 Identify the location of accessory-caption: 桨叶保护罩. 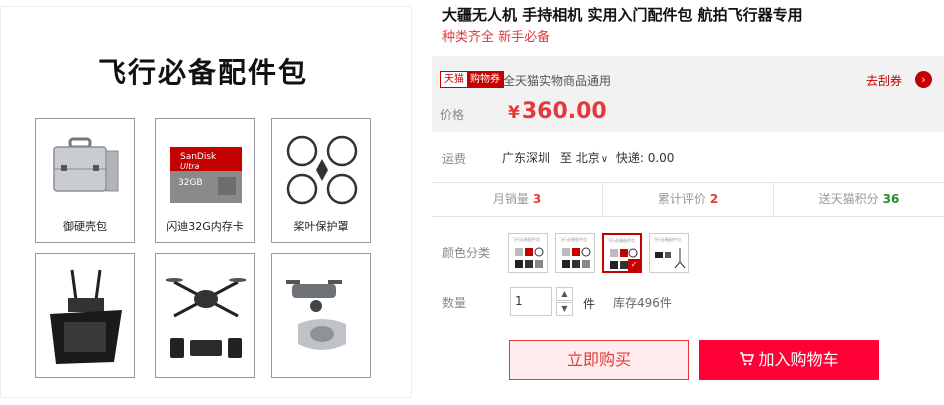
(321, 226).